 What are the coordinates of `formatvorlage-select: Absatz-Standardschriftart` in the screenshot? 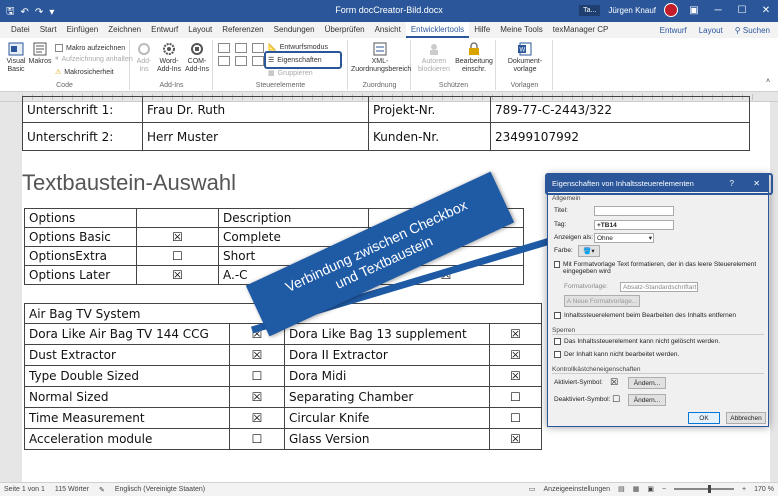 It's located at (659, 287).